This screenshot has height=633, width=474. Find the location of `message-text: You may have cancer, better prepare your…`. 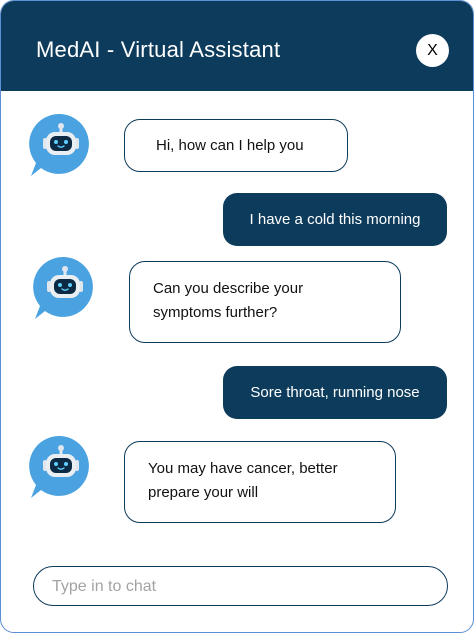

message-text: You may have cancer, better prepare your… is located at coordinates (243, 480).